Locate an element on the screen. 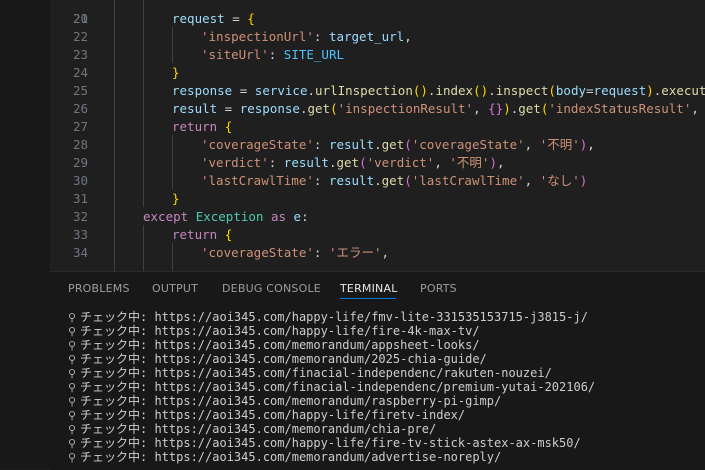  code-token: { is located at coordinates (228, 234).